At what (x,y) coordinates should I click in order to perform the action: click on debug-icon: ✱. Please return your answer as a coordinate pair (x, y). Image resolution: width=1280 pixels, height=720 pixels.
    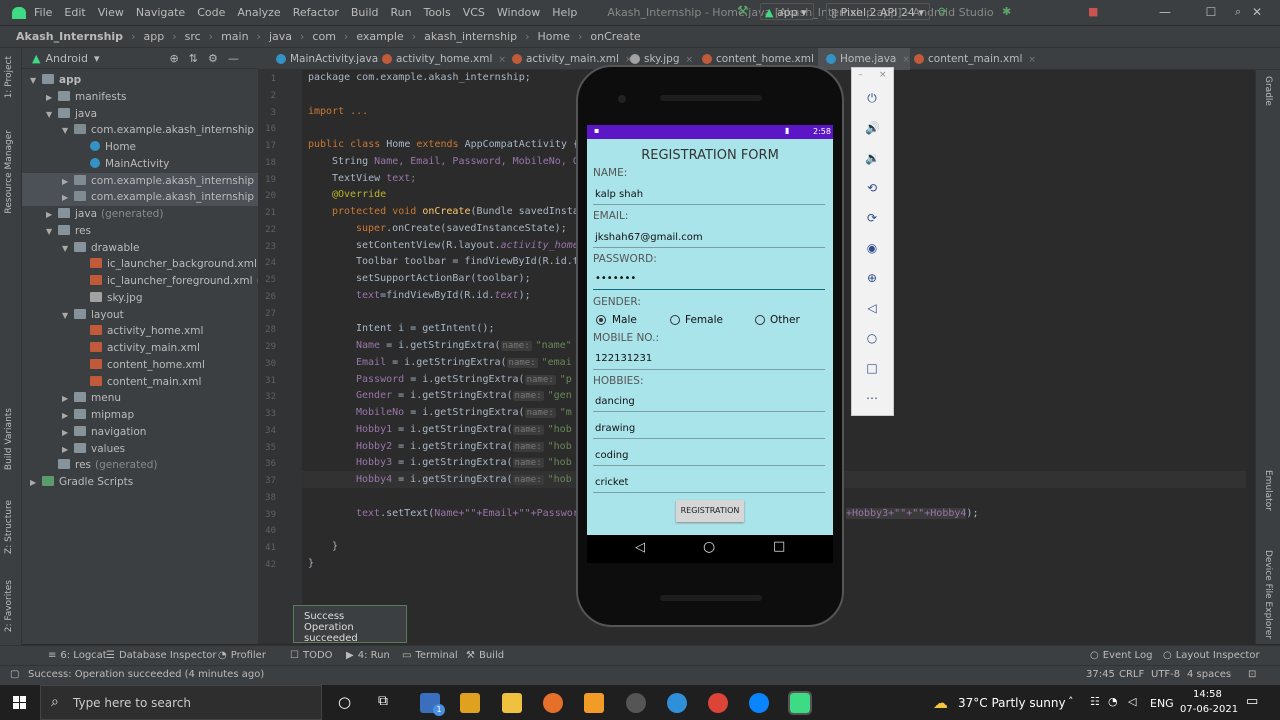
    Looking at the image, I should click on (1006, 11).